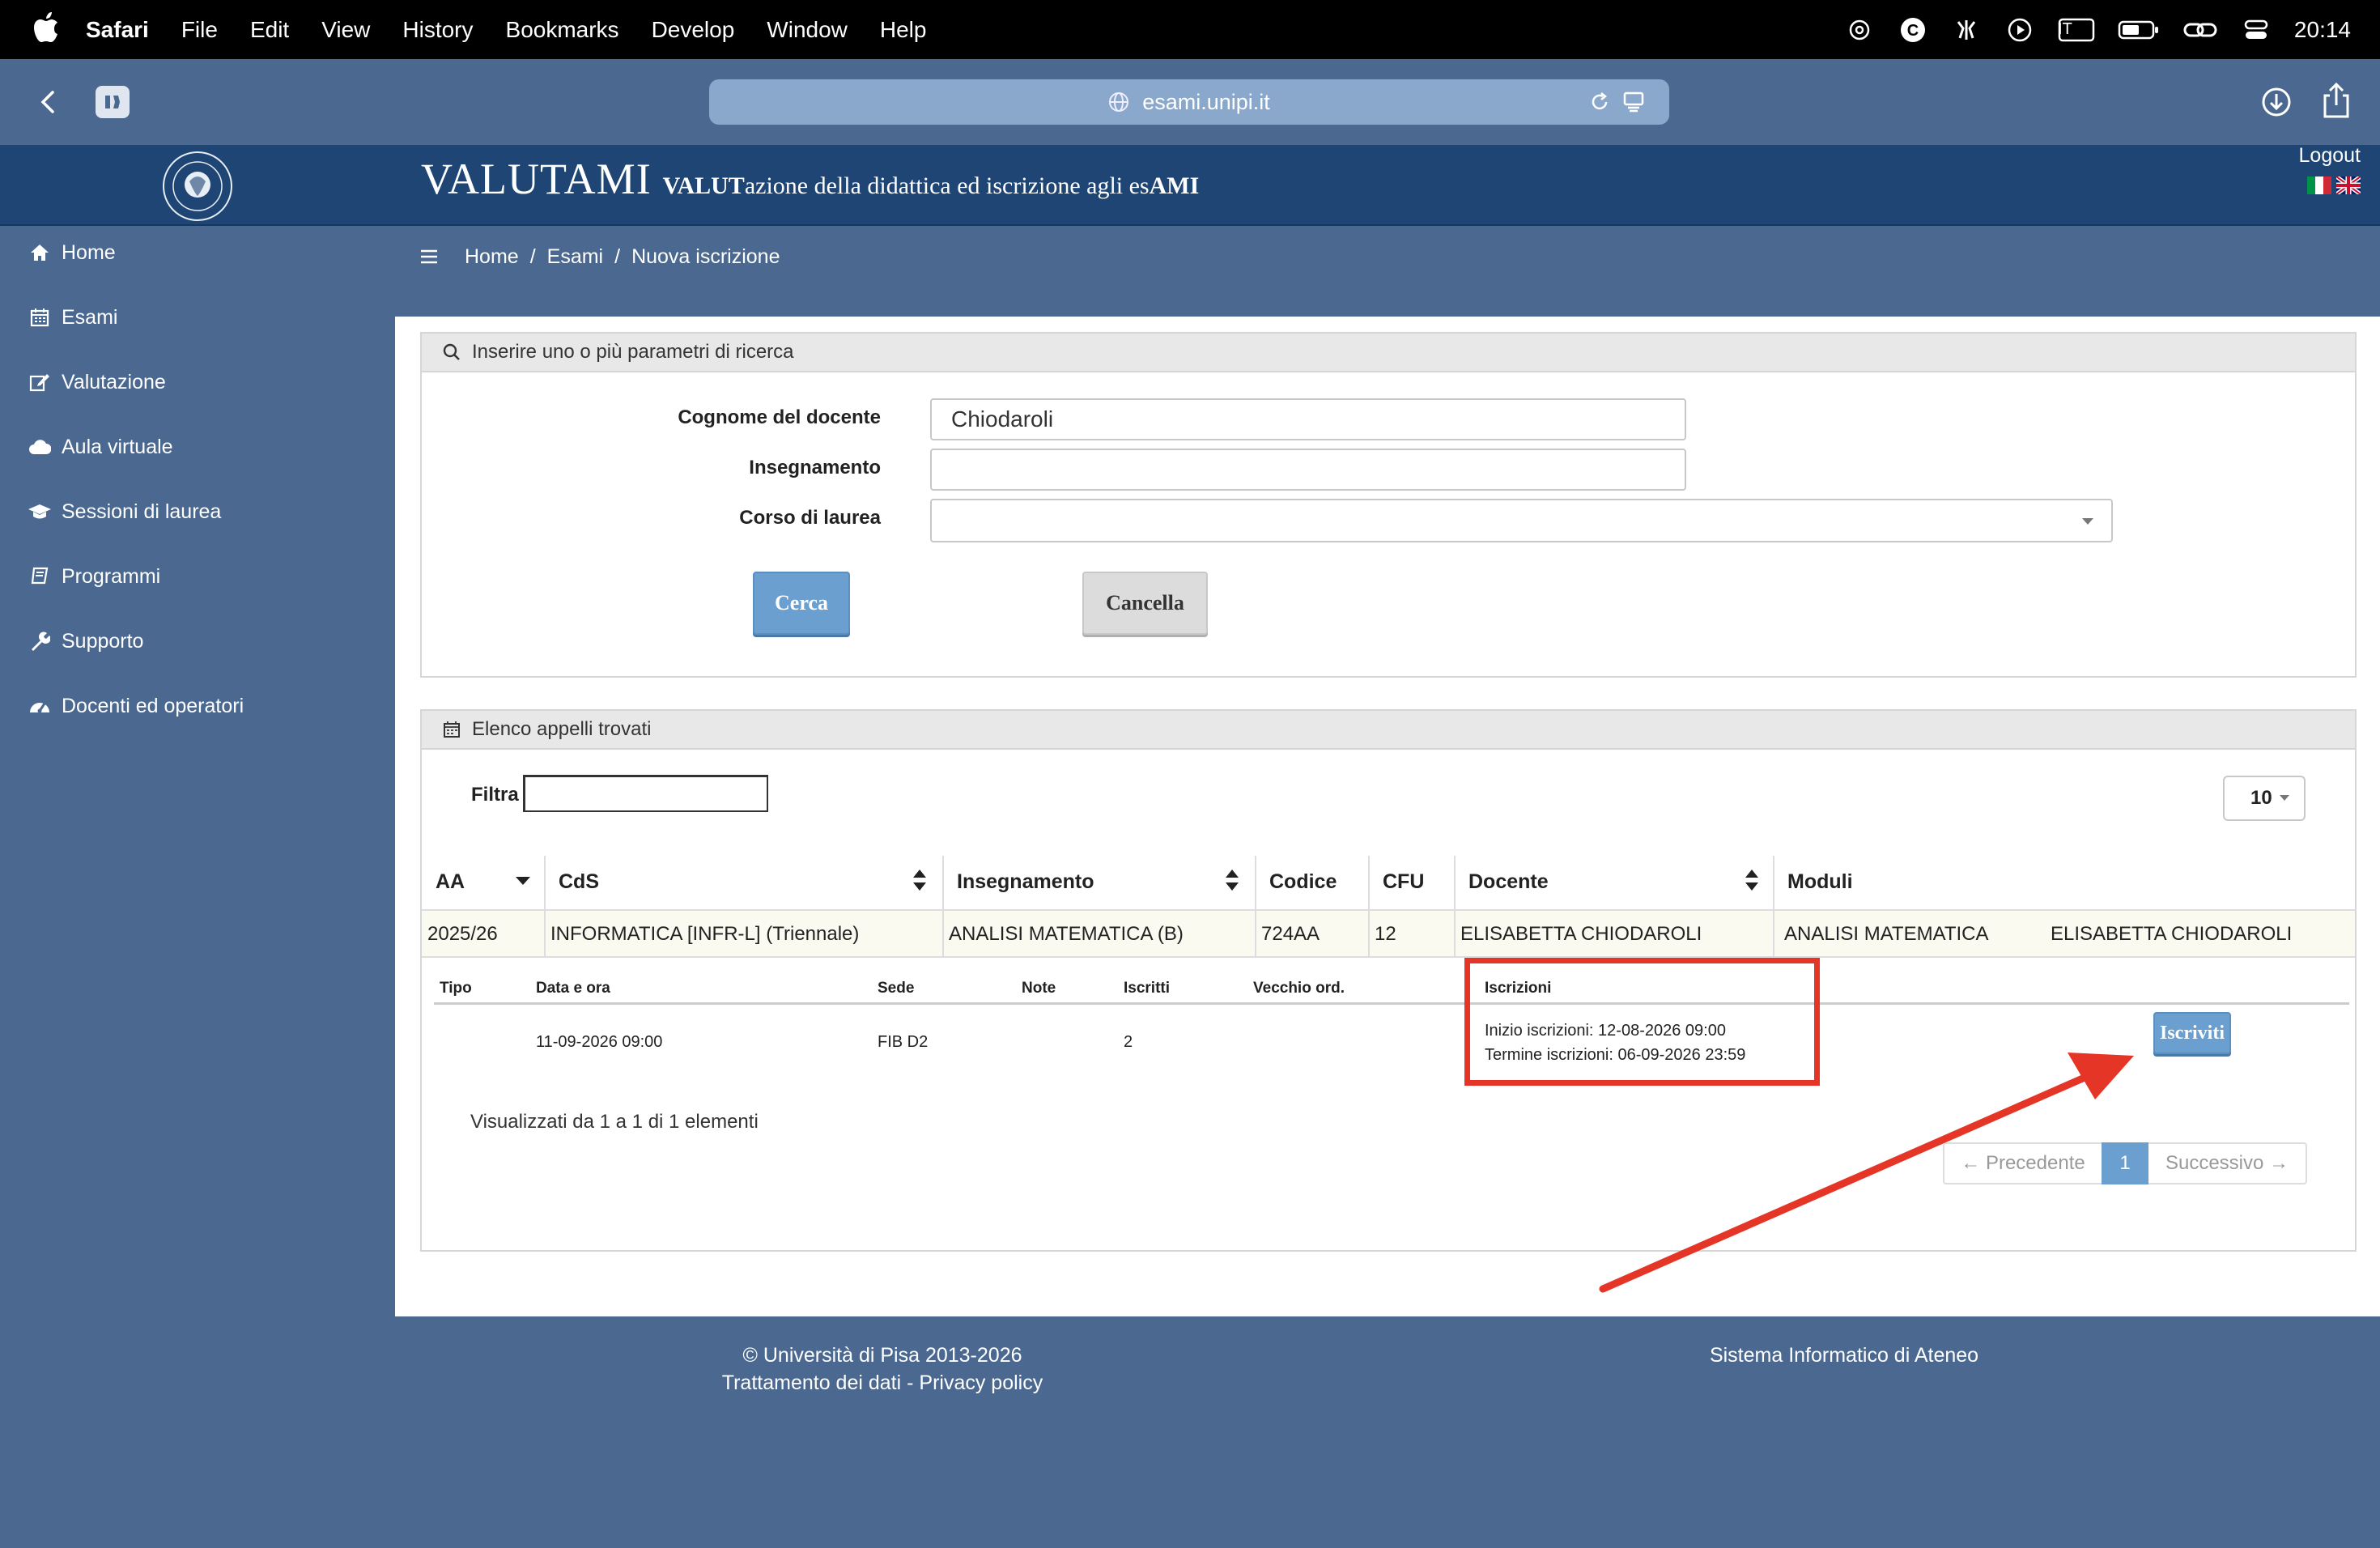 The image size is (2380, 1548). Describe the element at coordinates (197, 641) in the screenshot. I see `sidebar-item-supporto: Supporto` at that location.